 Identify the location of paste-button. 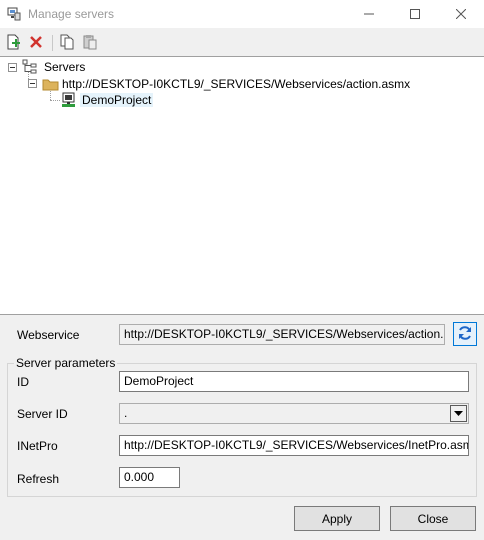
(90, 43).